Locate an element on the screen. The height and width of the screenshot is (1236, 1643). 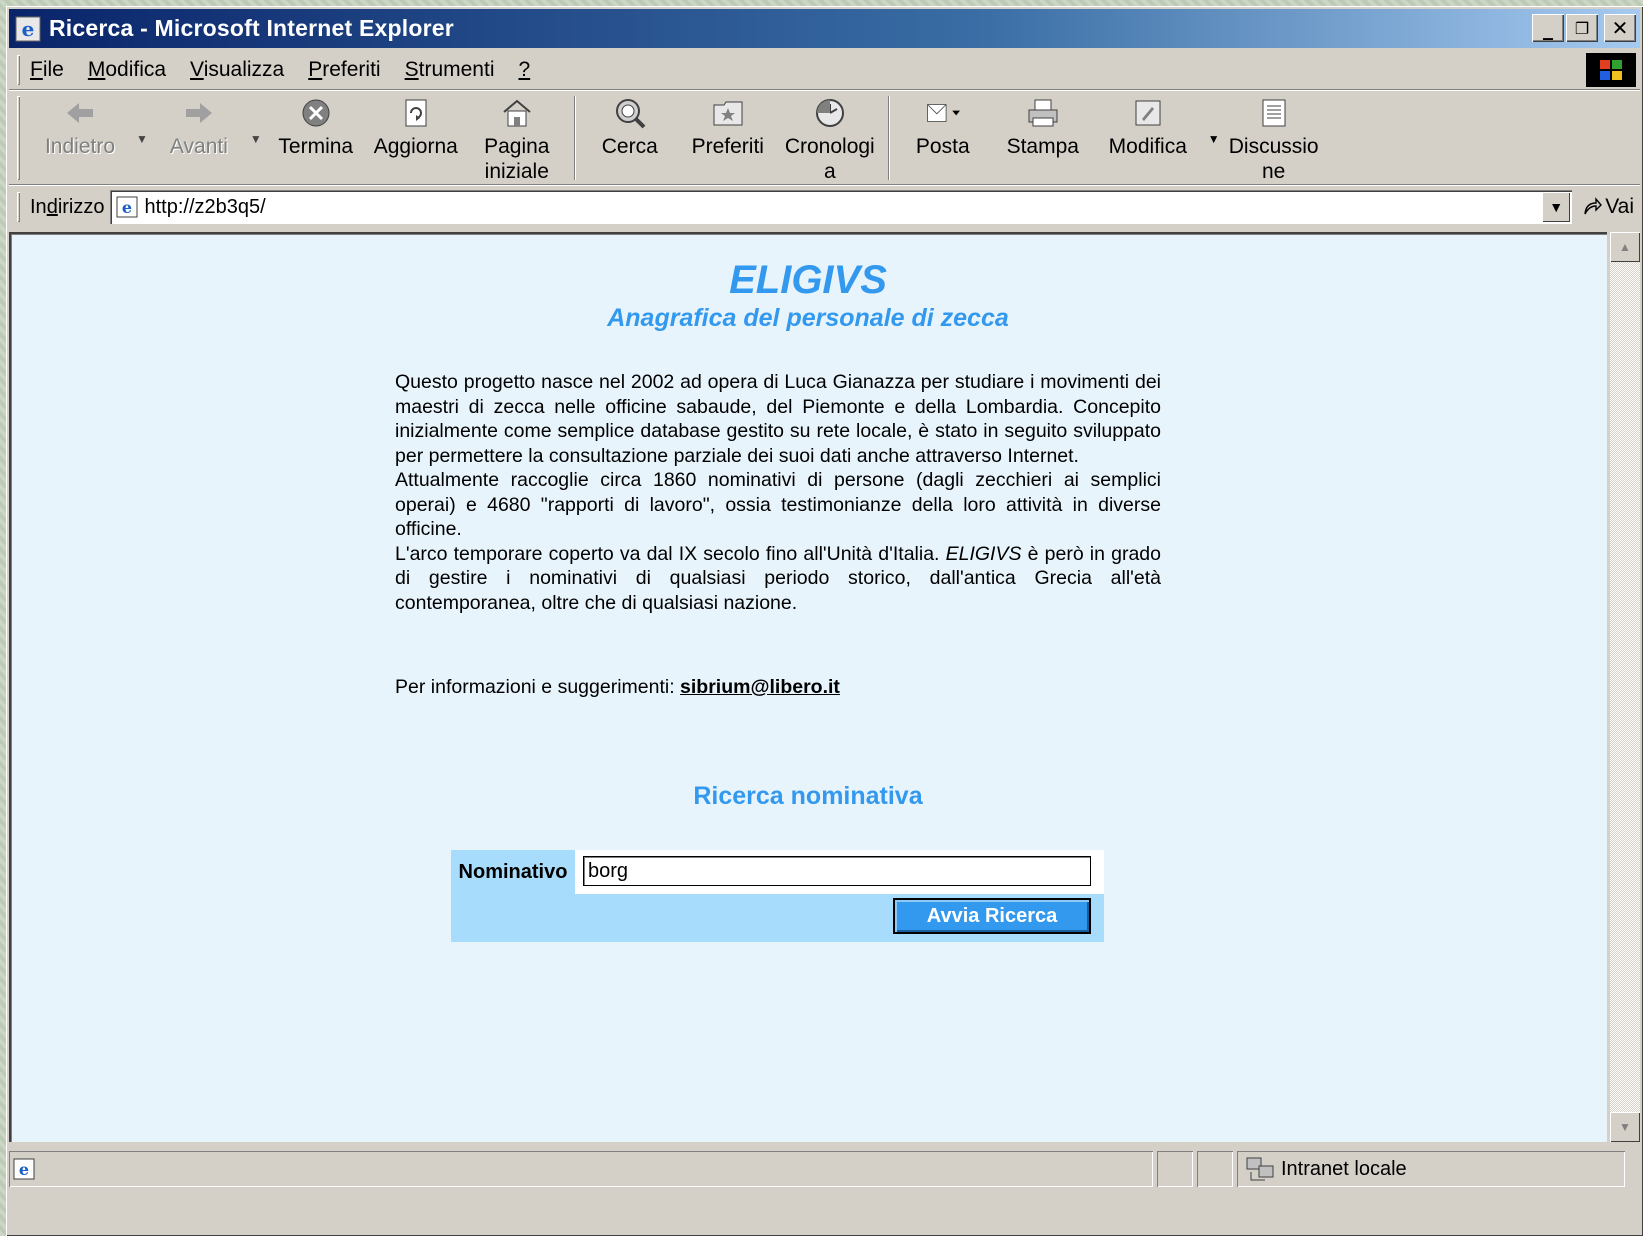
nominativo-label: Nominativo is located at coordinates (513, 872).